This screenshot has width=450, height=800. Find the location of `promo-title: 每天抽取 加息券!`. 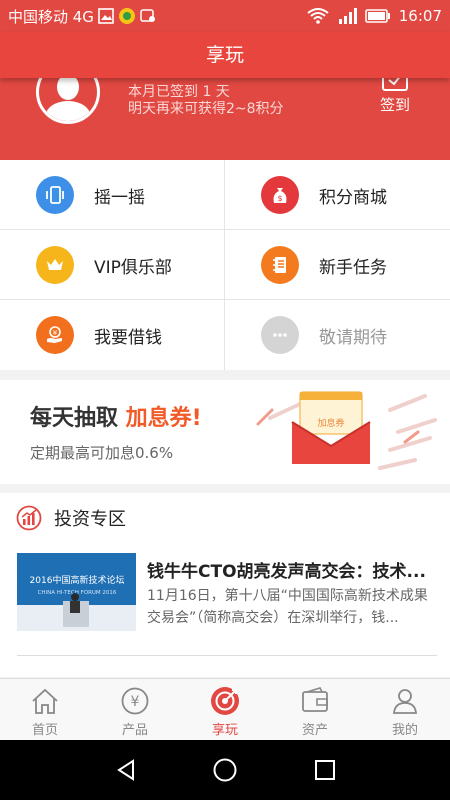

promo-title: 每天抽取 加息券! is located at coordinates (116, 416).